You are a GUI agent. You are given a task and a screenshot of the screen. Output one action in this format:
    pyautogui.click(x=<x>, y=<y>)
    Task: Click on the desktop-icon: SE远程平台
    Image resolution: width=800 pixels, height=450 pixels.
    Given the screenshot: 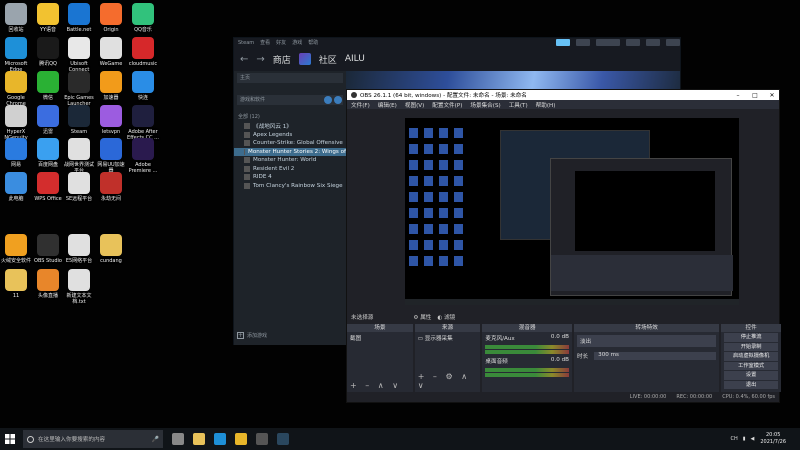 What is the action you would take?
    pyautogui.click(x=79, y=187)
    